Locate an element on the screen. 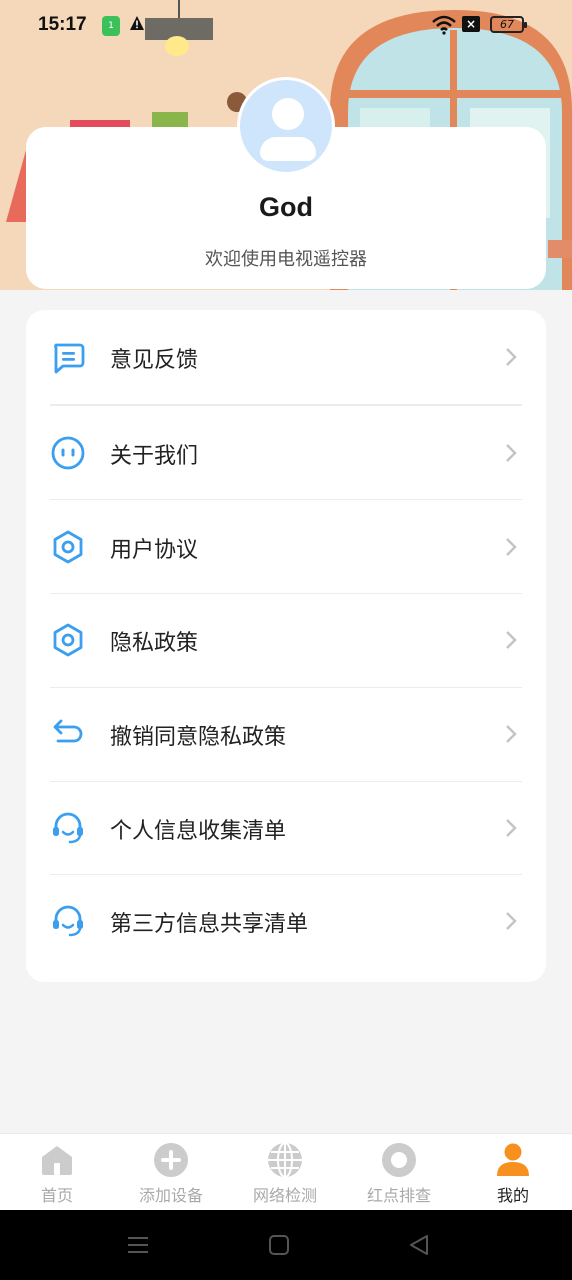 The image size is (572, 1280). home-icon is located at coordinates (57, 1160).